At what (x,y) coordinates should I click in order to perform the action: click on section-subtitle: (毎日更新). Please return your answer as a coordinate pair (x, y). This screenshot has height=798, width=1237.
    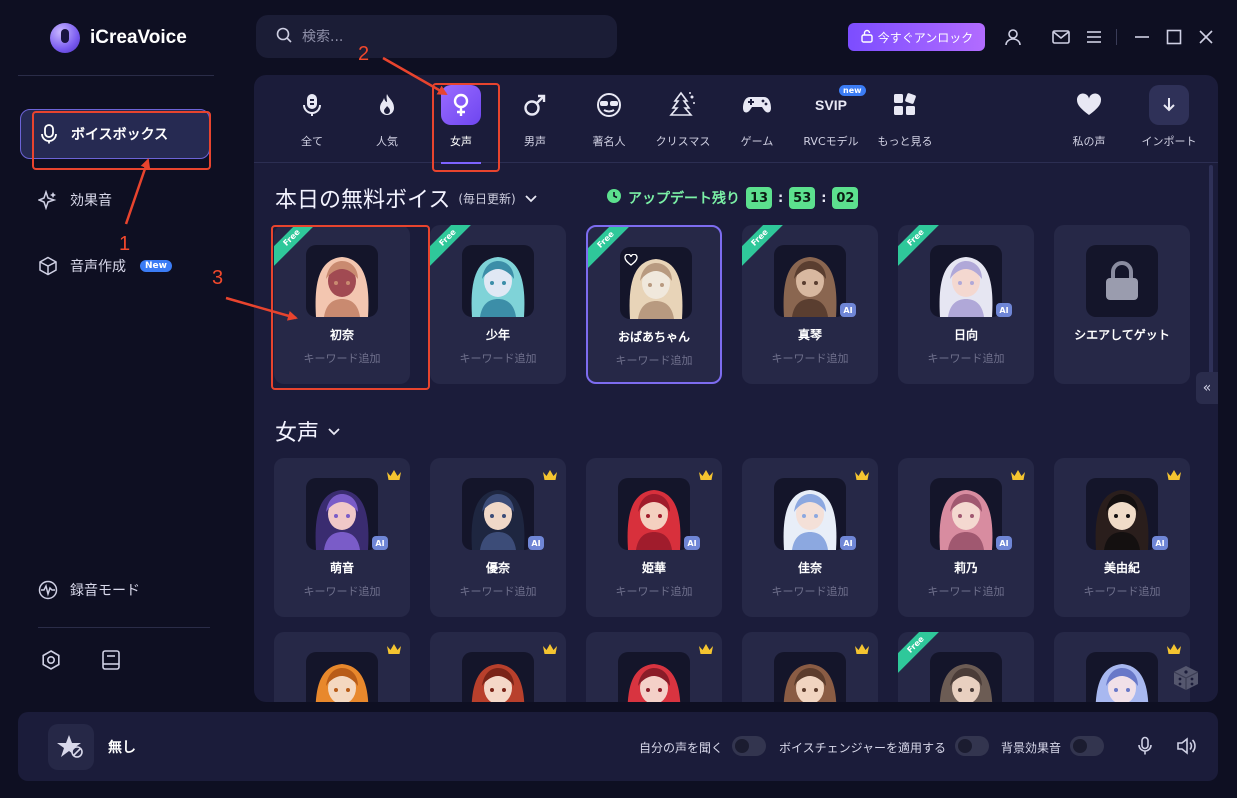
    Looking at the image, I should click on (487, 198).